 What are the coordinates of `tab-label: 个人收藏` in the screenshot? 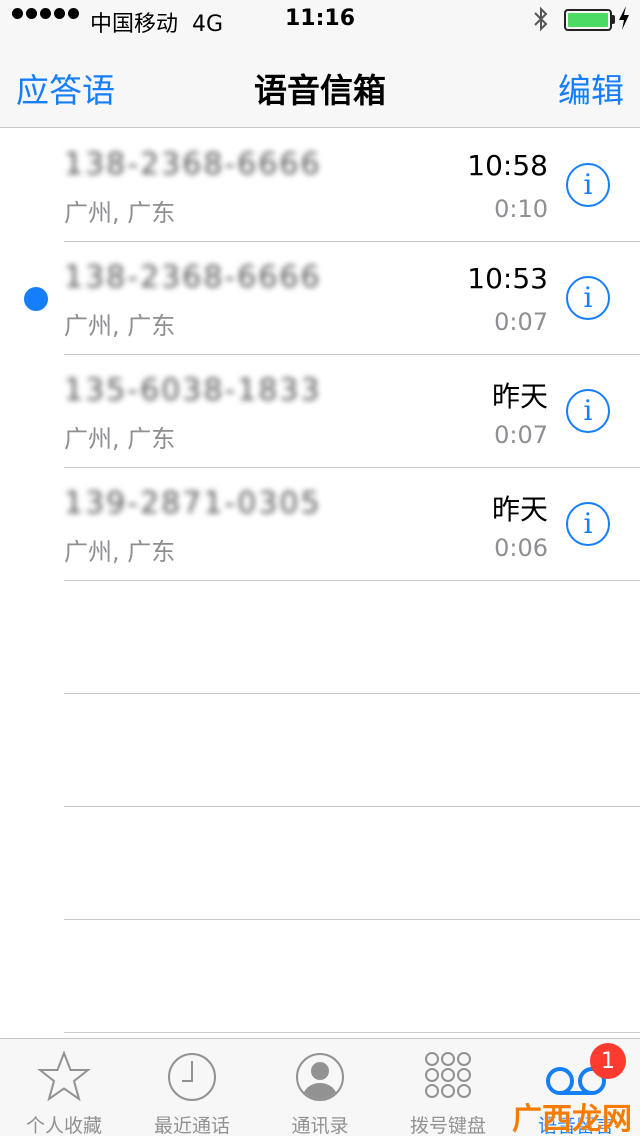 It's located at (63, 1125).